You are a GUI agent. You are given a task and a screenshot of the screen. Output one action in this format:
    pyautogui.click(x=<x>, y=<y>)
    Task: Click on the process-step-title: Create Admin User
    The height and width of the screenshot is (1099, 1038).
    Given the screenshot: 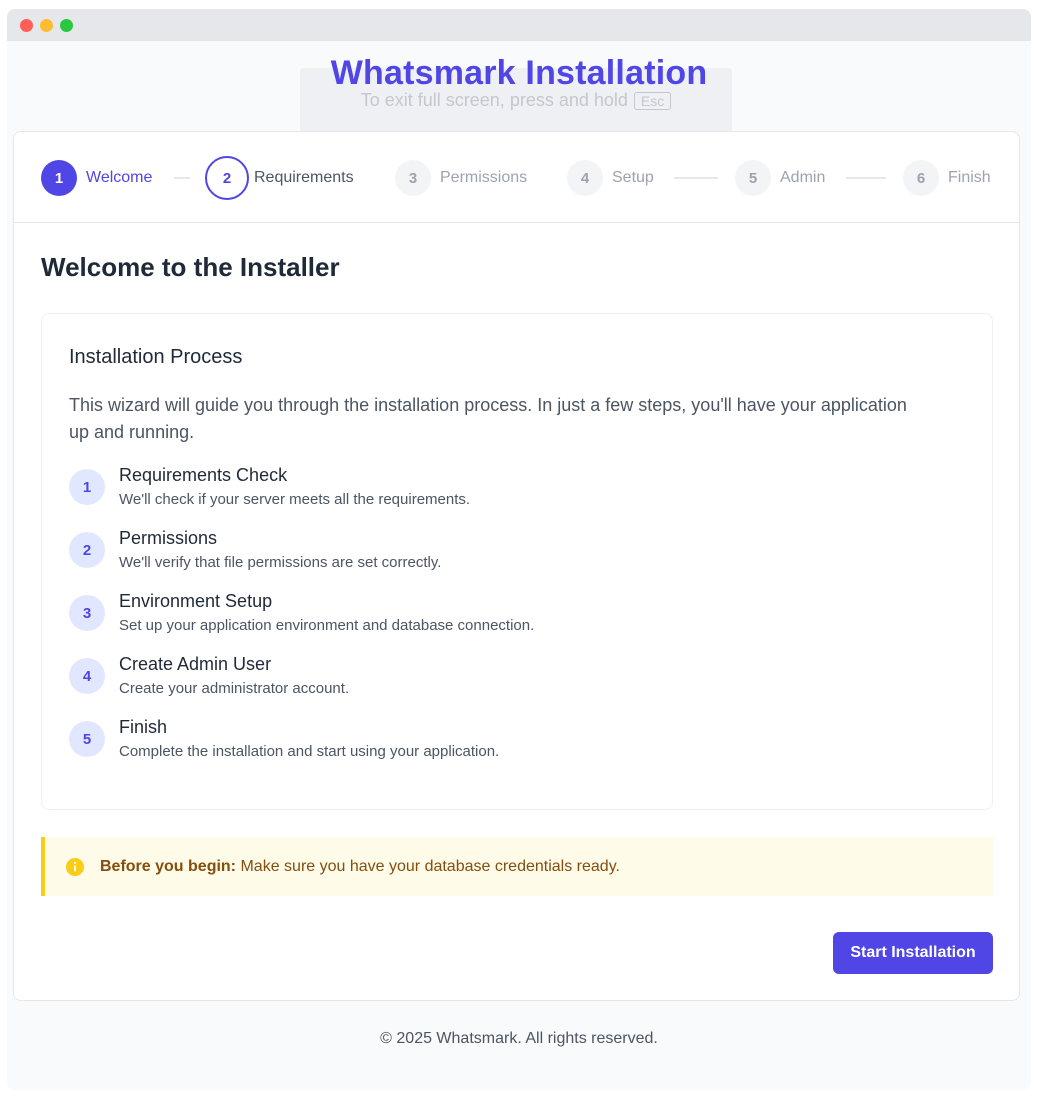 What is the action you would take?
    pyautogui.click(x=195, y=664)
    